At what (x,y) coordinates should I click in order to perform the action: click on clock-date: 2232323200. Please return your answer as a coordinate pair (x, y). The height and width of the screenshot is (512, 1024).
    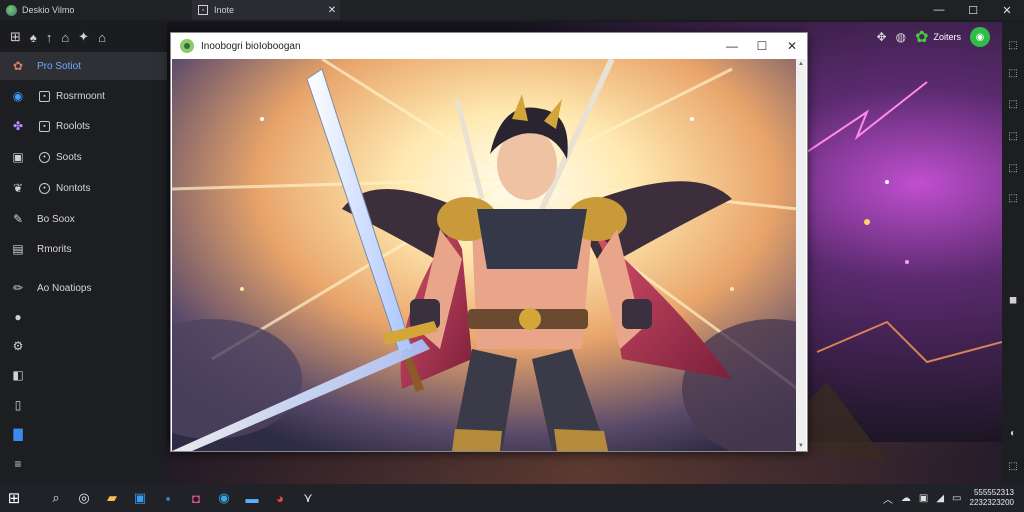
    Looking at the image, I should click on (992, 502).